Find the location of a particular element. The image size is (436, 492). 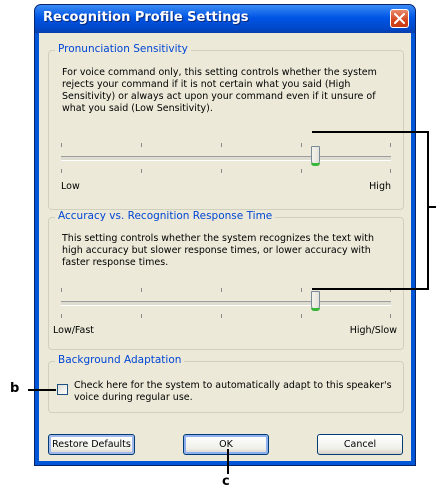

callout-line-a is located at coordinates (370, 210).